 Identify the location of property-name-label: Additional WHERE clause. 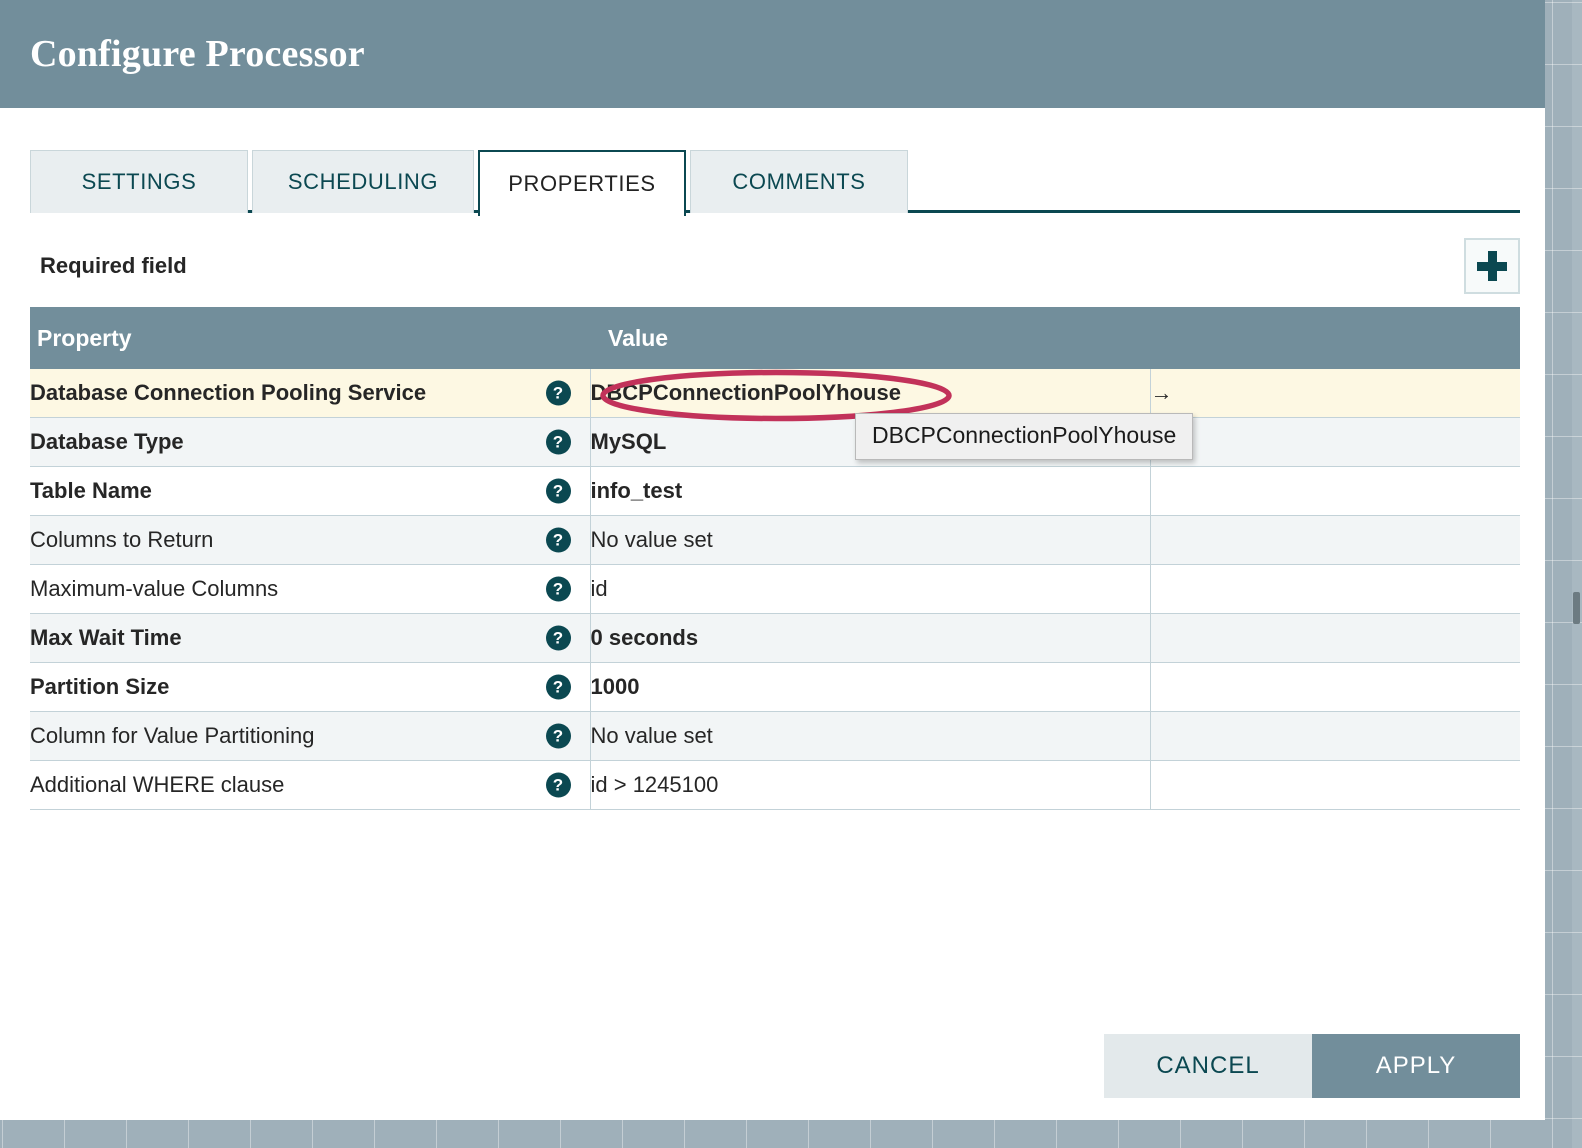
(157, 784).